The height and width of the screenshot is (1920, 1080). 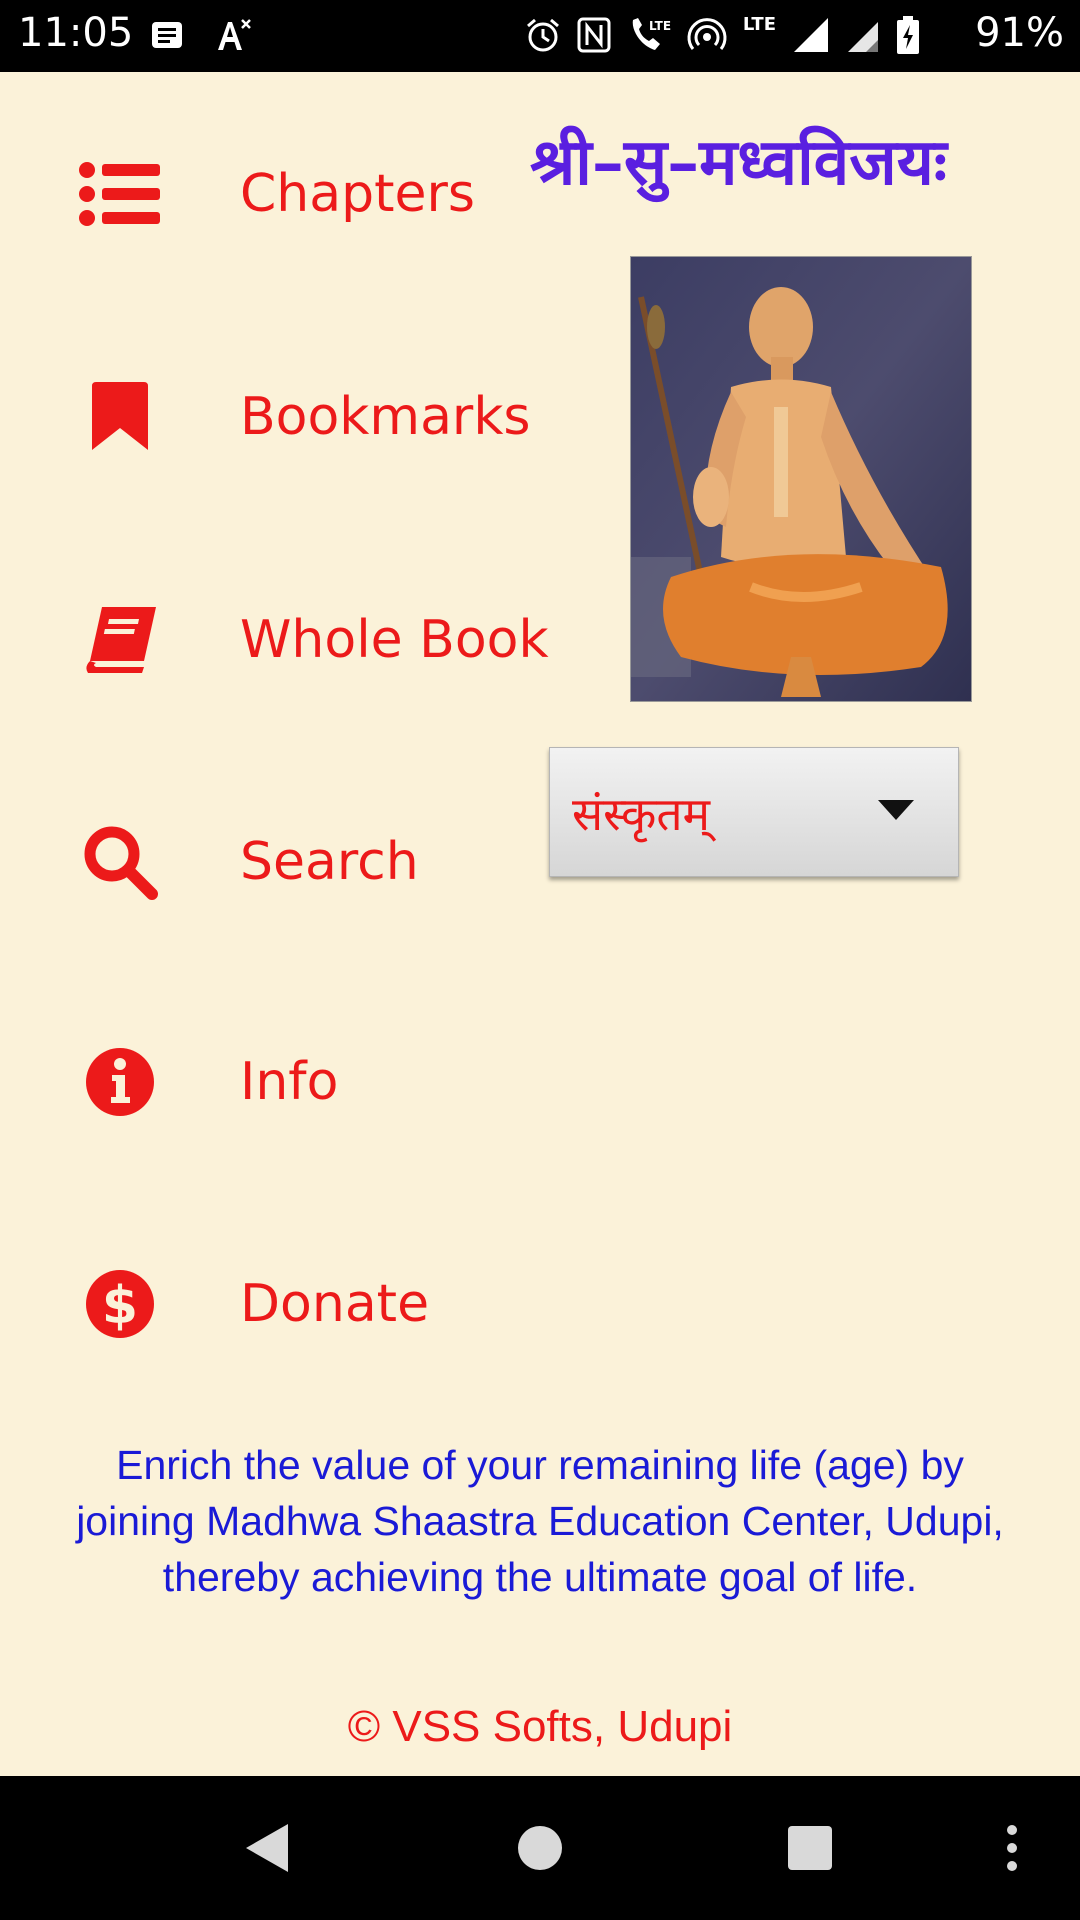 What do you see at coordinates (335, 1304) in the screenshot?
I see `menu-label-donate: Donate` at bounding box center [335, 1304].